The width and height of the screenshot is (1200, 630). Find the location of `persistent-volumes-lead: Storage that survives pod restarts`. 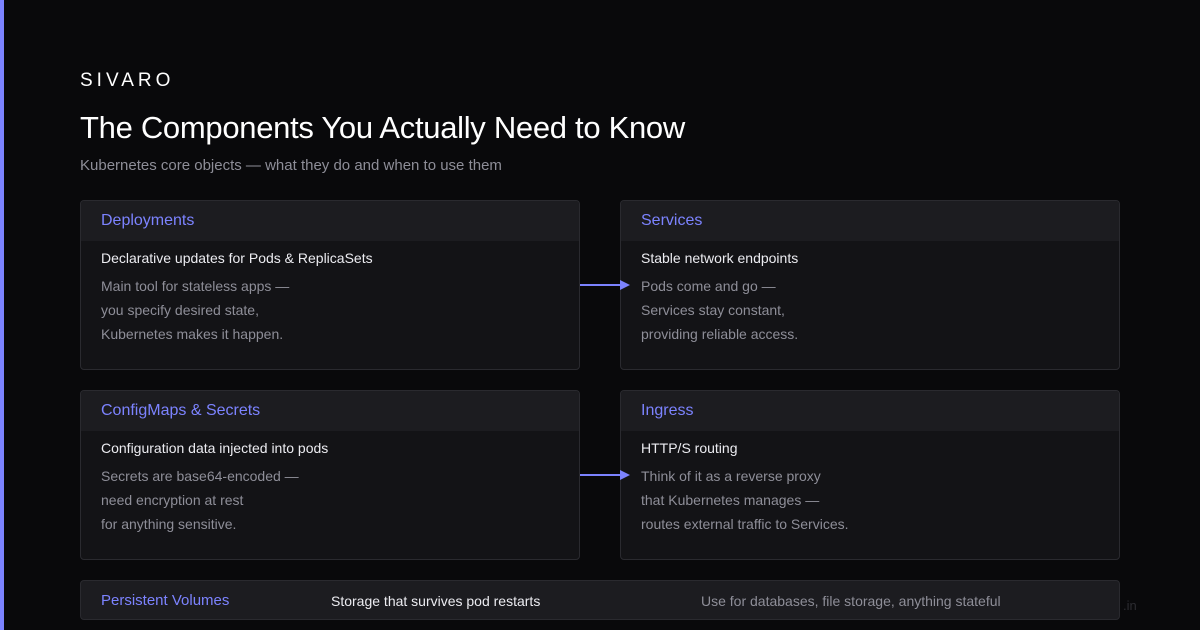

persistent-volumes-lead: Storage that survives pod restarts is located at coordinates (436, 601).